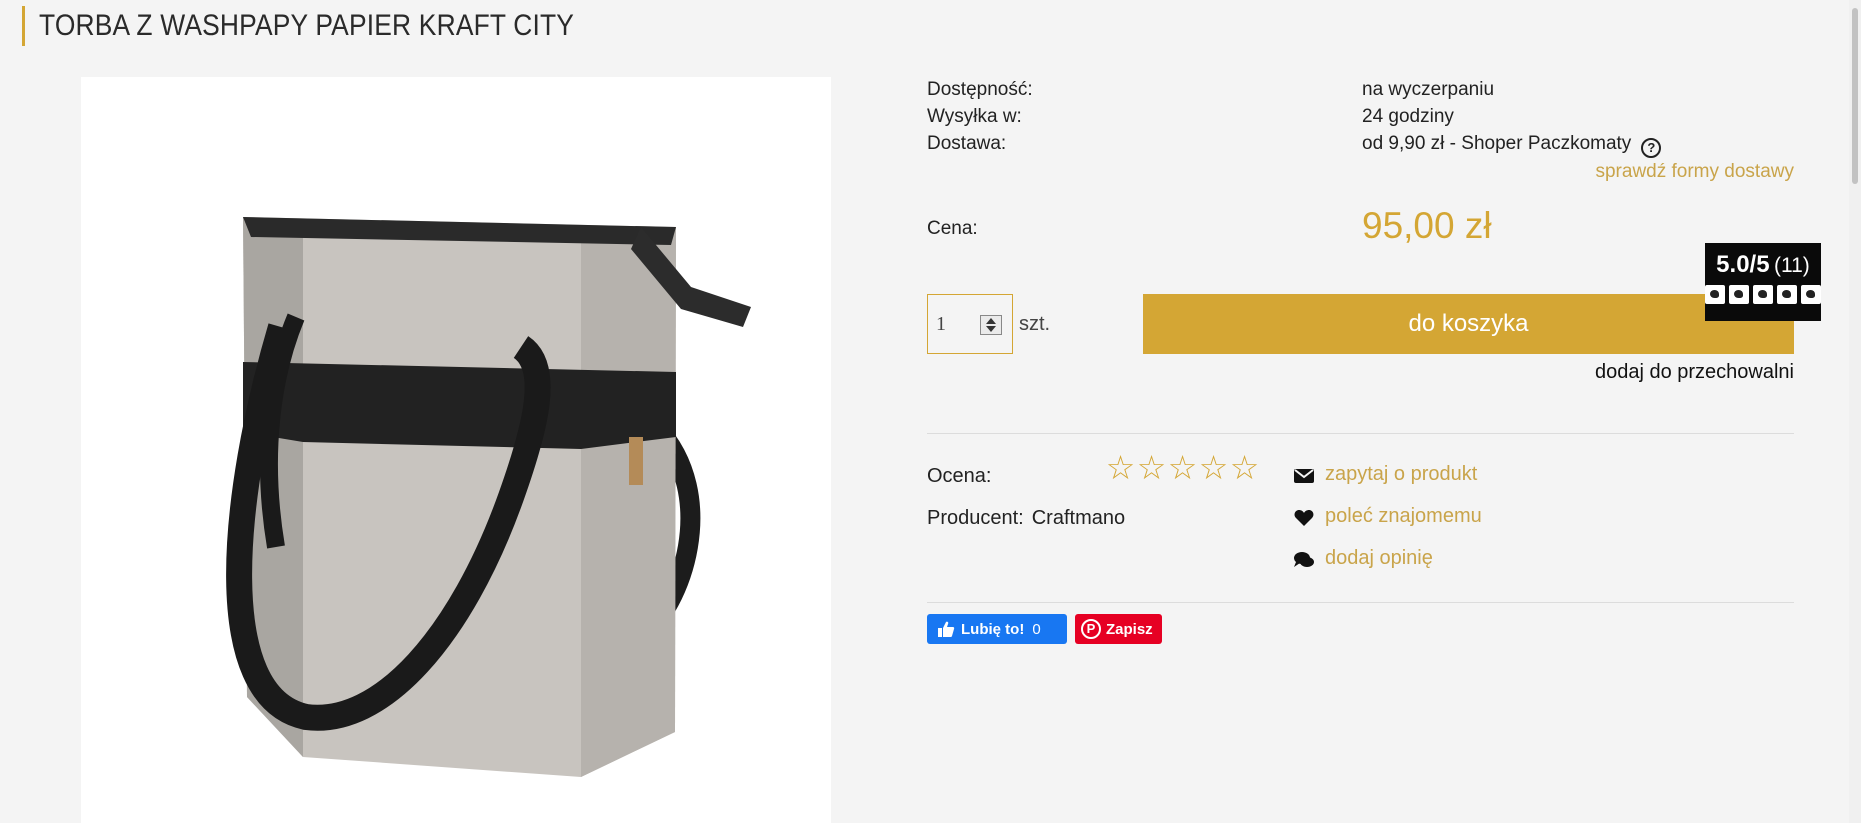  Describe the element at coordinates (967, 143) in the screenshot. I see `delivery-label: Dostawa:` at that location.